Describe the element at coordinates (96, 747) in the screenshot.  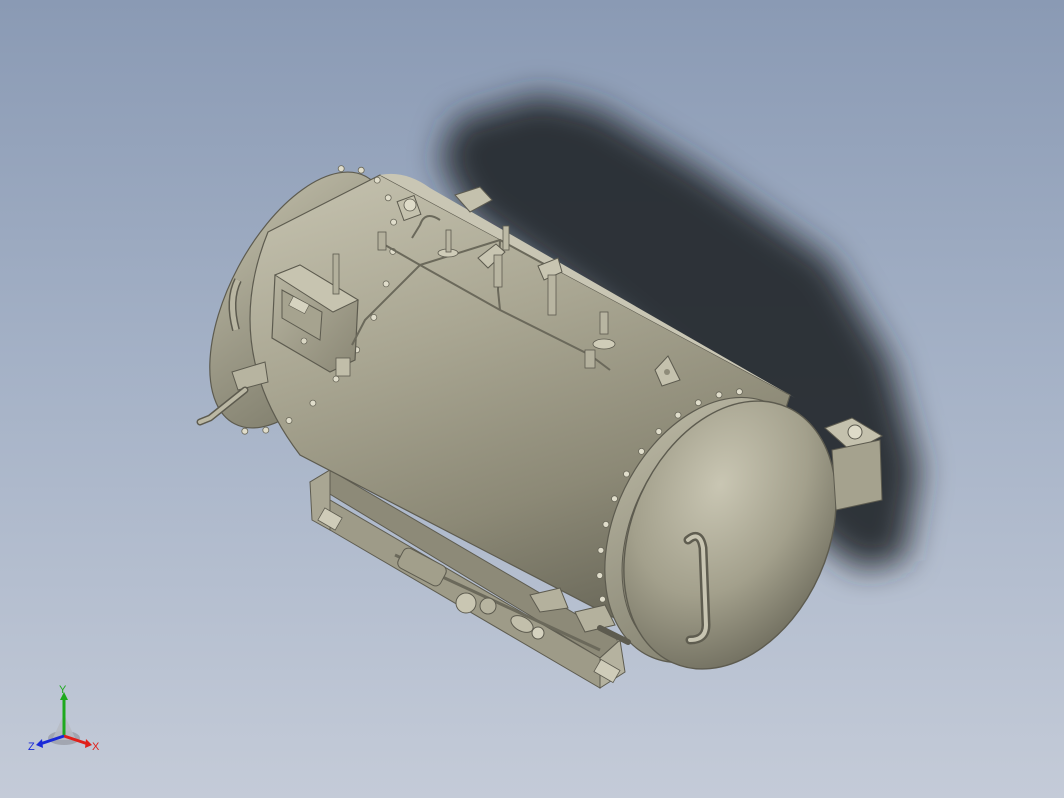
I see `x-axis-label: X` at that location.